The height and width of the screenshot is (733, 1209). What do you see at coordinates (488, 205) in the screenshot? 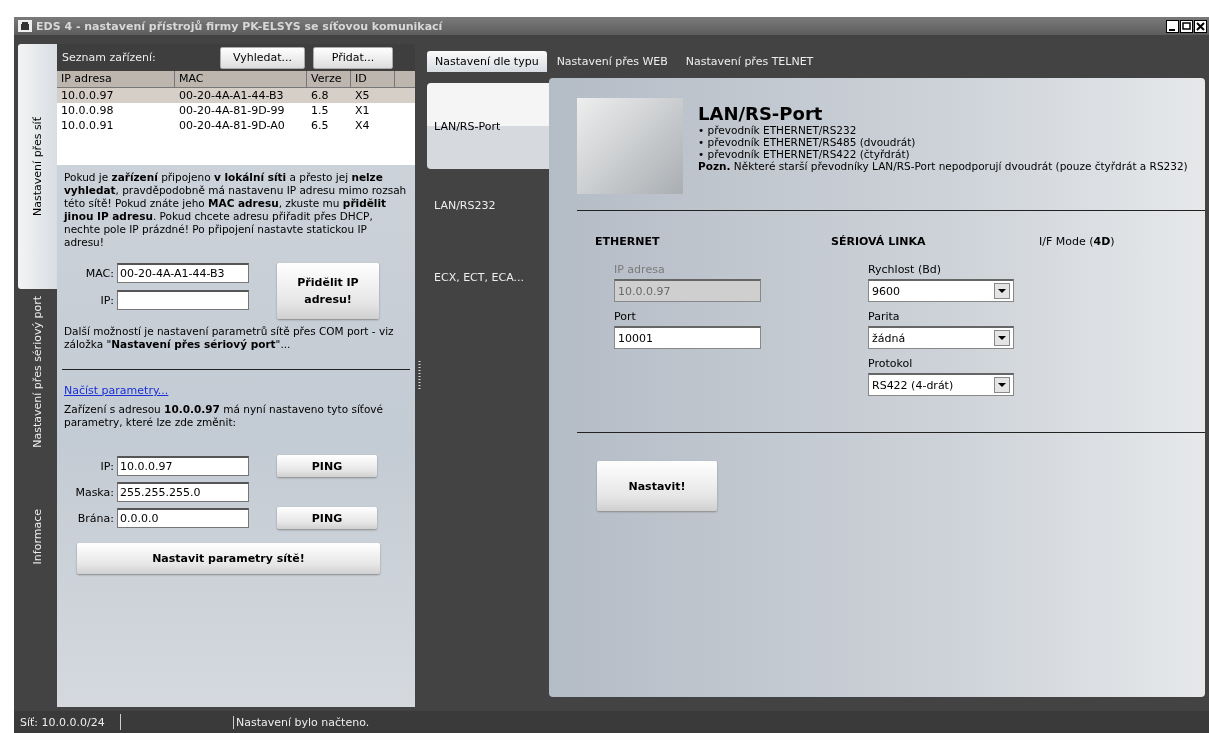
I see `device-type-tab: LAN/RS232` at bounding box center [488, 205].